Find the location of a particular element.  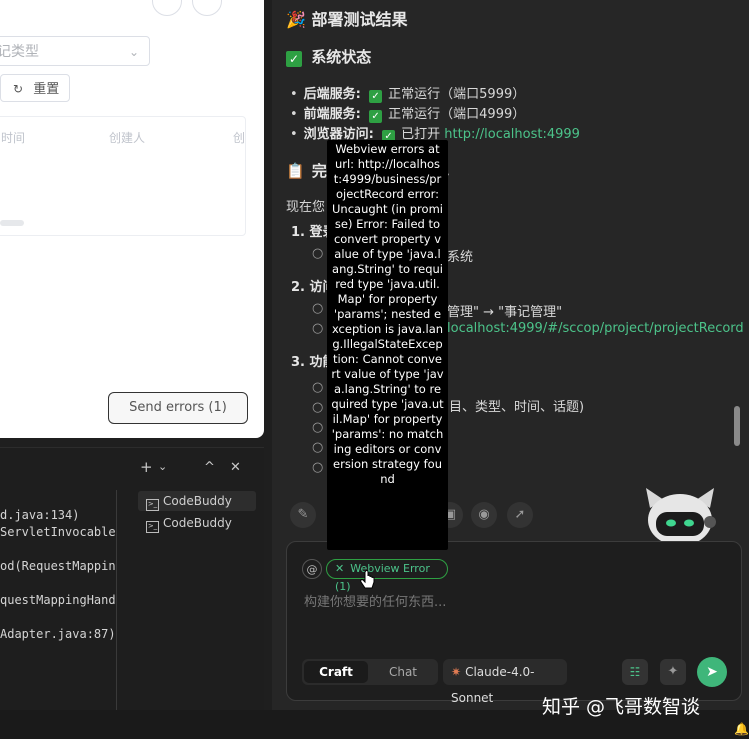

stack-trace-line: Adapter.java:87) is located at coordinates (58, 634).